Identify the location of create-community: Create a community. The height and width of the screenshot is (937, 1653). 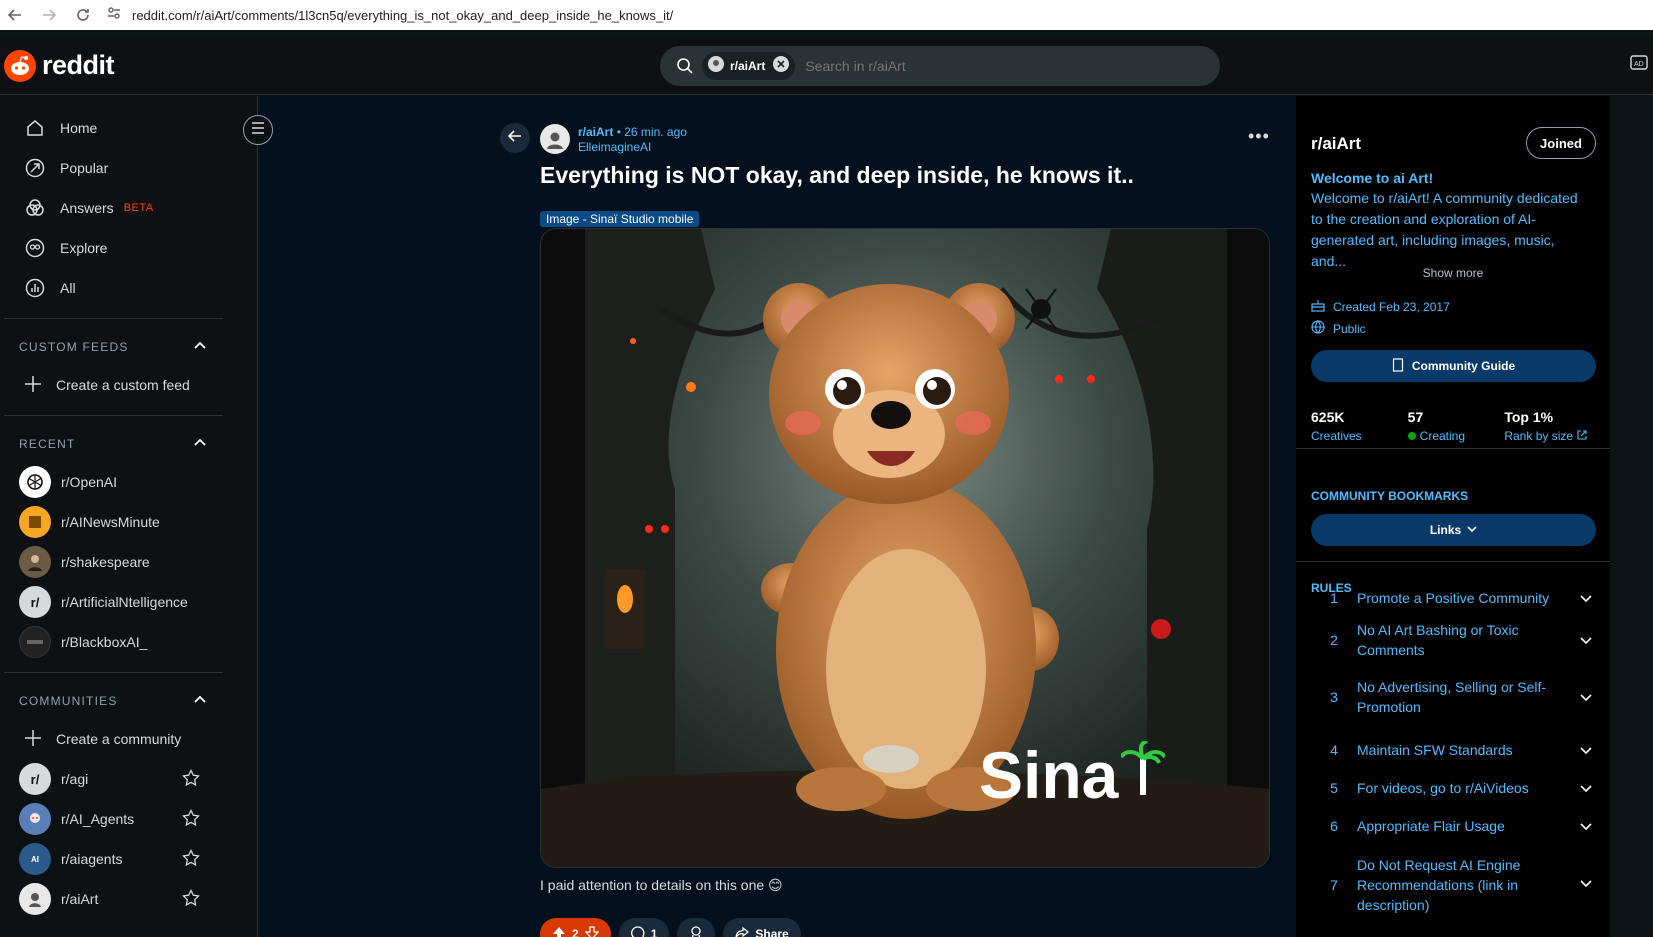
(128, 739).